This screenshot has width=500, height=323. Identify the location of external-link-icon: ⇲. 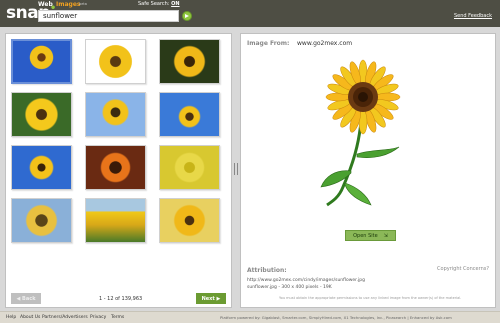
(385, 235).